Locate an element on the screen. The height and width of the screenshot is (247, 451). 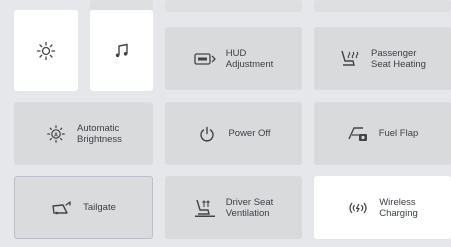
svg-text: A is located at coordinates (56, 135).